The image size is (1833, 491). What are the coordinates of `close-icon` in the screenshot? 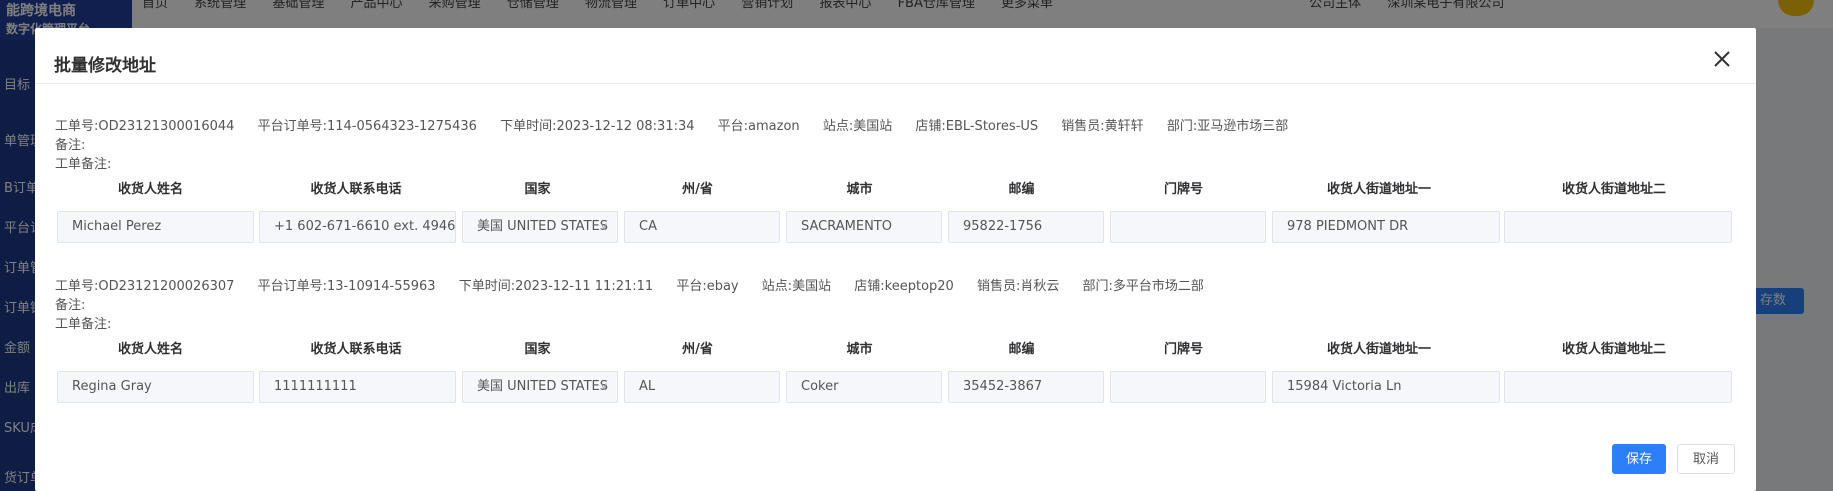 It's located at (1722, 59).